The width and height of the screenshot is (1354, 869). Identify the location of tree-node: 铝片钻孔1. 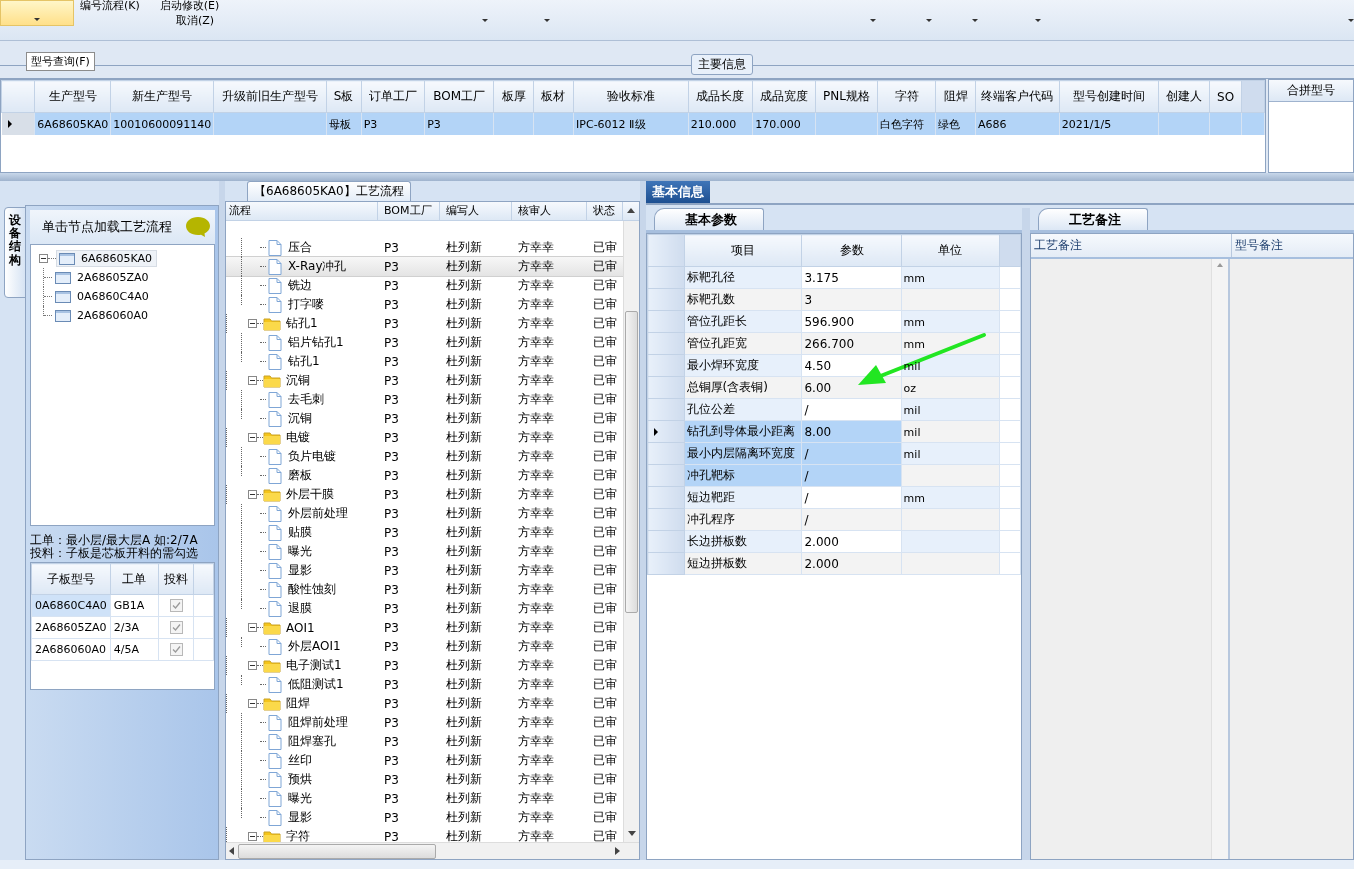
(316, 342).